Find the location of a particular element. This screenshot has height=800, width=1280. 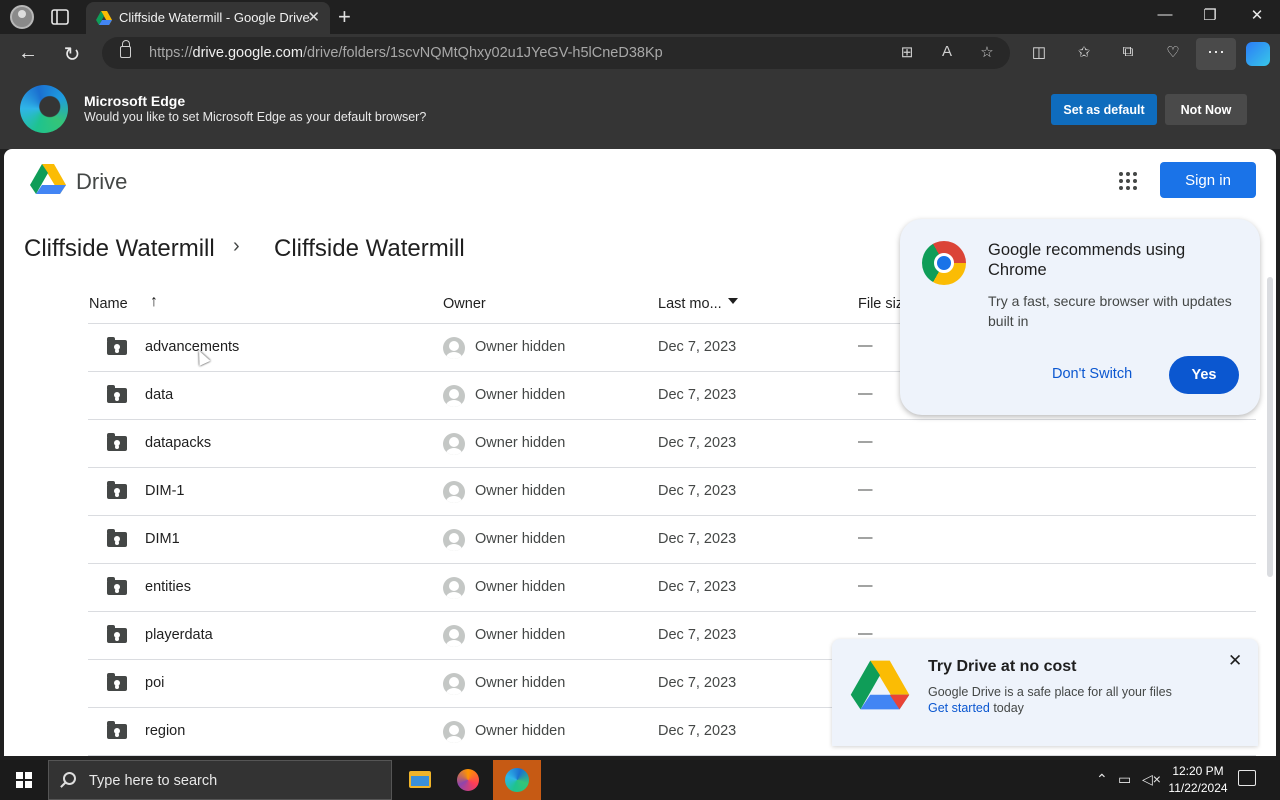

drive-app-name: Drive is located at coordinates (101, 182).